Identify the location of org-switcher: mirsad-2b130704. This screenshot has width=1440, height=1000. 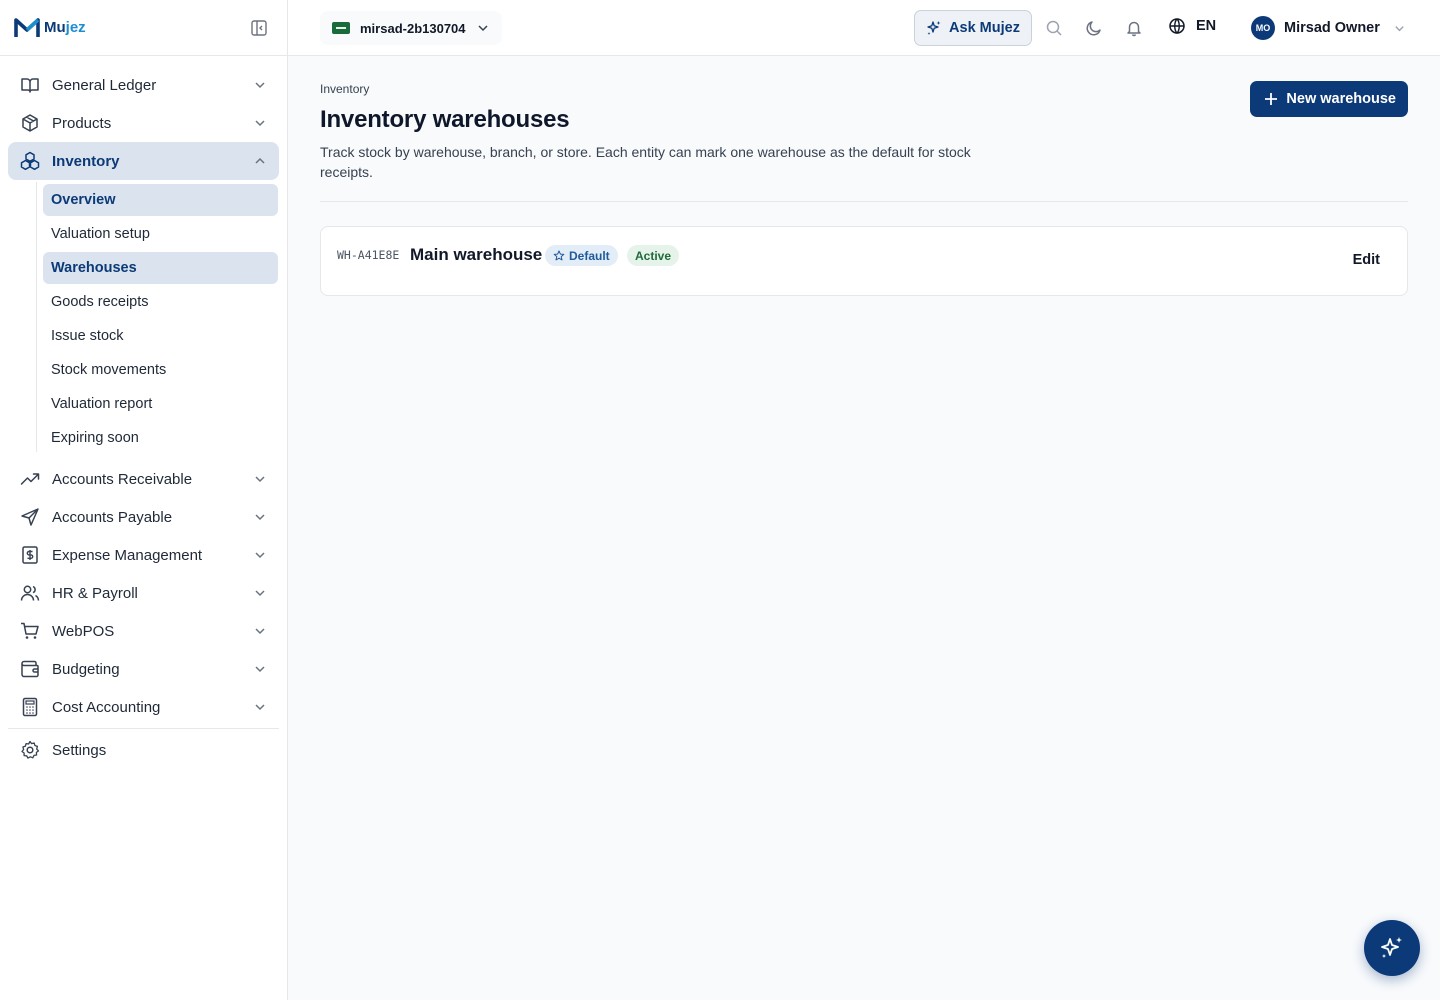
(411, 28).